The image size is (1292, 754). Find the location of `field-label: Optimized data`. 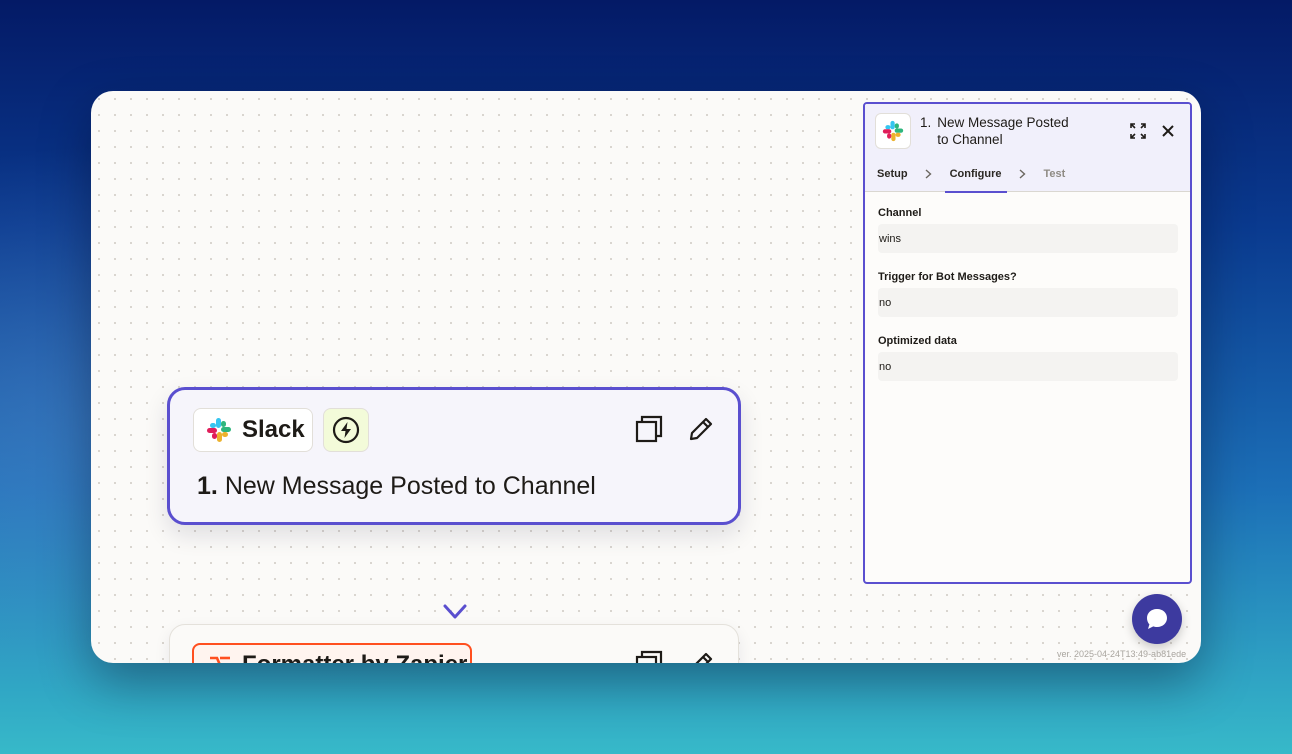

field-label: Optimized data is located at coordinates (917, 341).